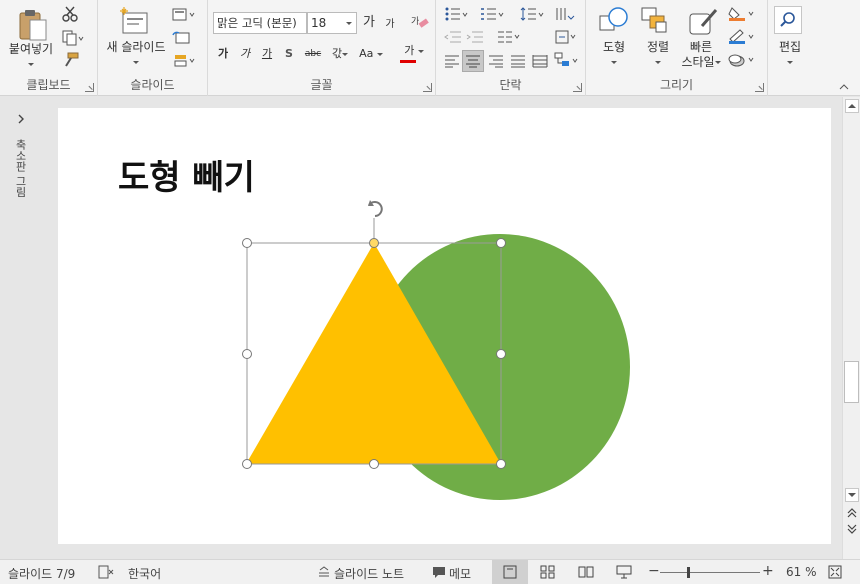 Image resolution: width=860 pixels, height=584 pixels. I want to click on zoom-in-icon: +, so click(768, 571).